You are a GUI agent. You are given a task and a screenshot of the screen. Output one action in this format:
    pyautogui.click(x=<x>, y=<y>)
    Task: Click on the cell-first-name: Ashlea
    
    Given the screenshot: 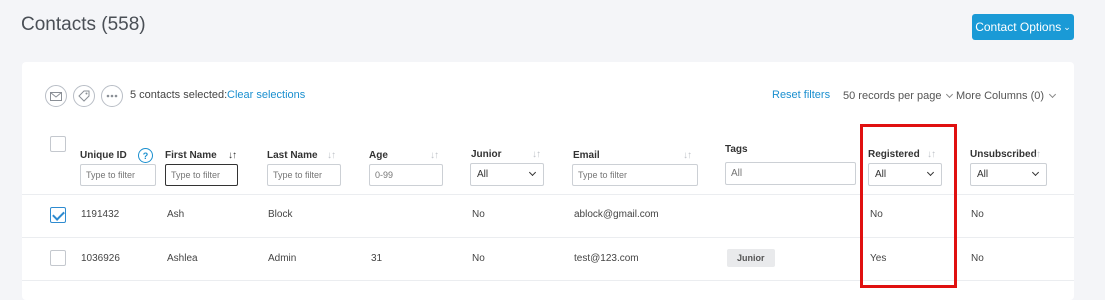 What is the action you would take?
    pyautogui.click(x=182, y=258)
    